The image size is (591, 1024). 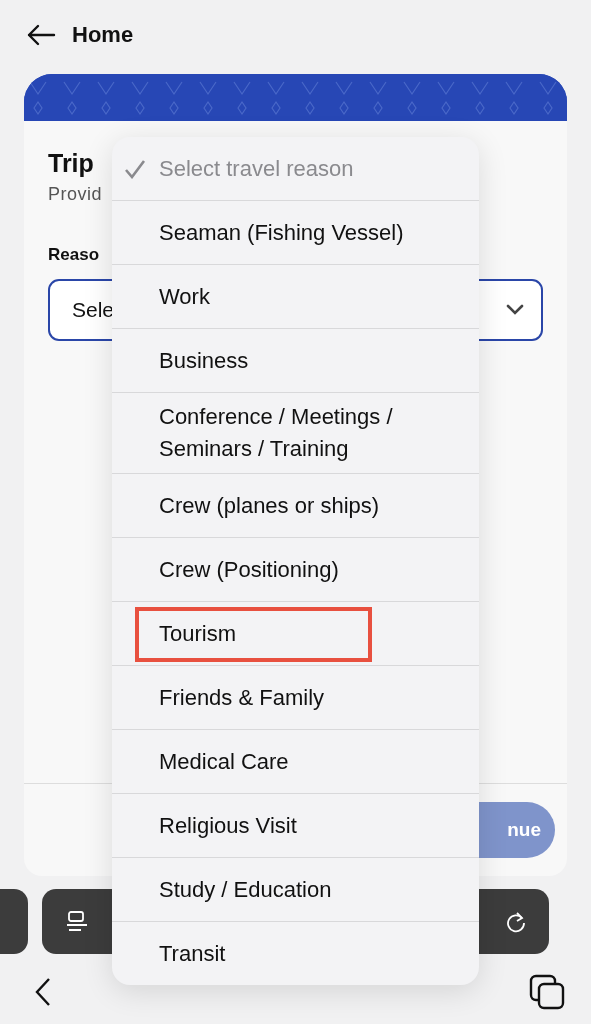 What do you see at coordinates (295, 697) in the screenshot?
I see `menu-item: Friends & Family` at bounding box center [295, 697].